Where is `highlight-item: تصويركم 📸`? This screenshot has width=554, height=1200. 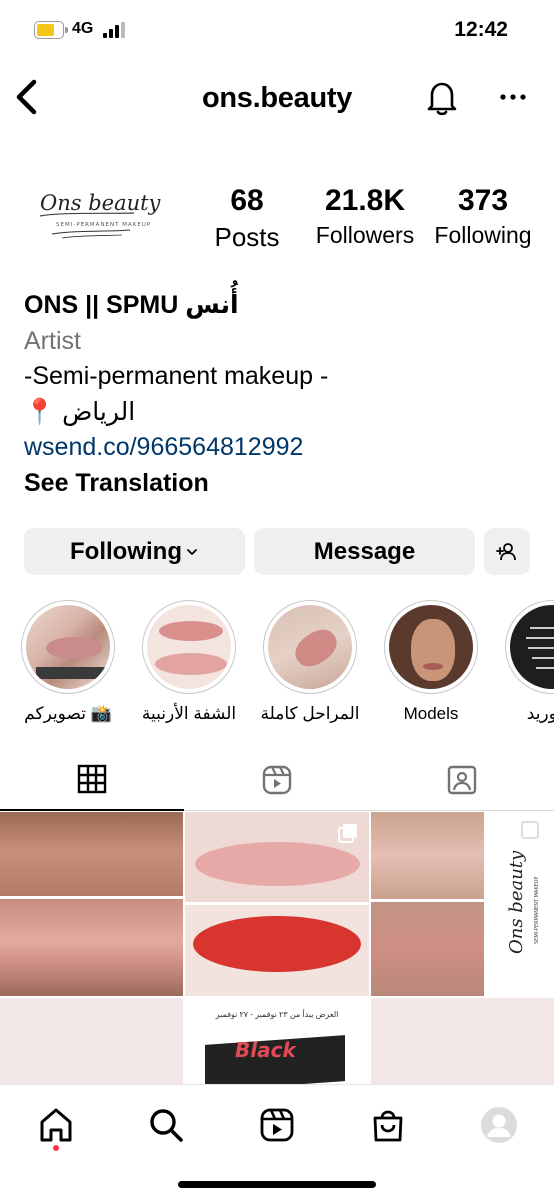 highlight-item: تصويركم 📸 is located at coordinates (68, 662).